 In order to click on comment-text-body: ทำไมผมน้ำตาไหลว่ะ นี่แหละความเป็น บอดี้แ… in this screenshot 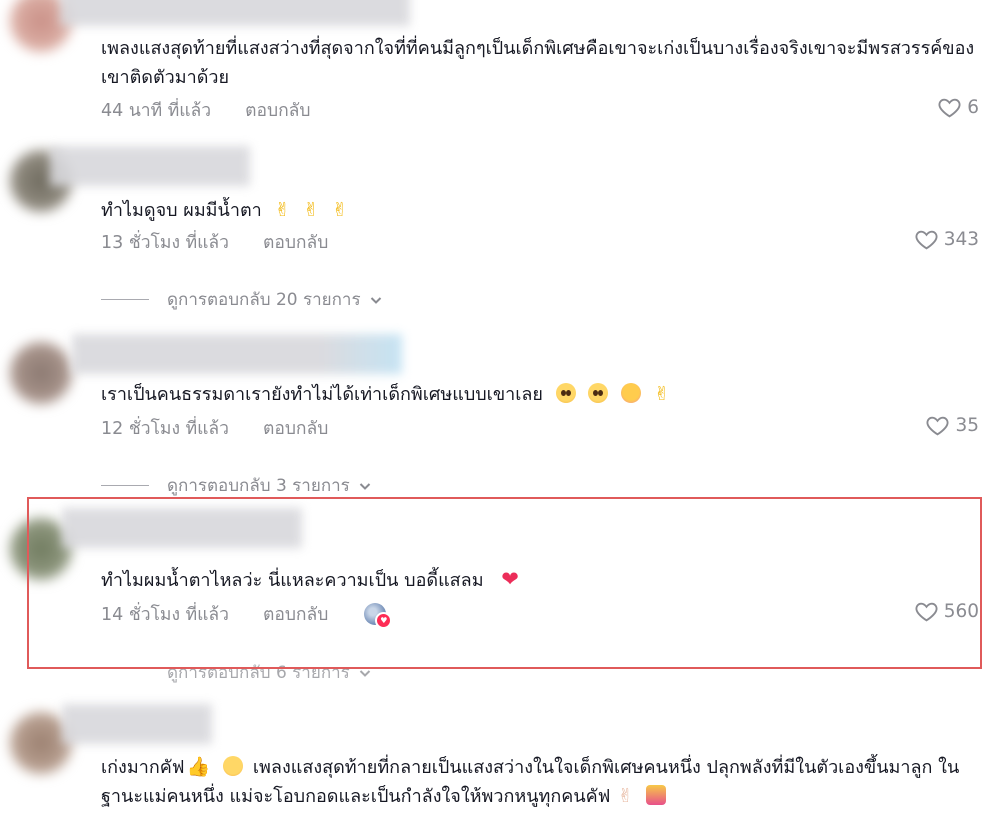, I will do `click(292, 580)`.